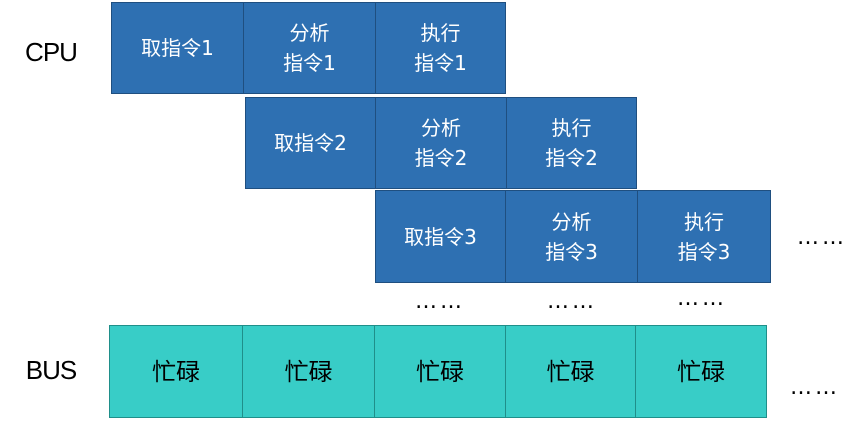  Describe the element at coordinates (441, 158) in the screenshot. I see `analyze-instruction-2-line2: 指令2` at that location.